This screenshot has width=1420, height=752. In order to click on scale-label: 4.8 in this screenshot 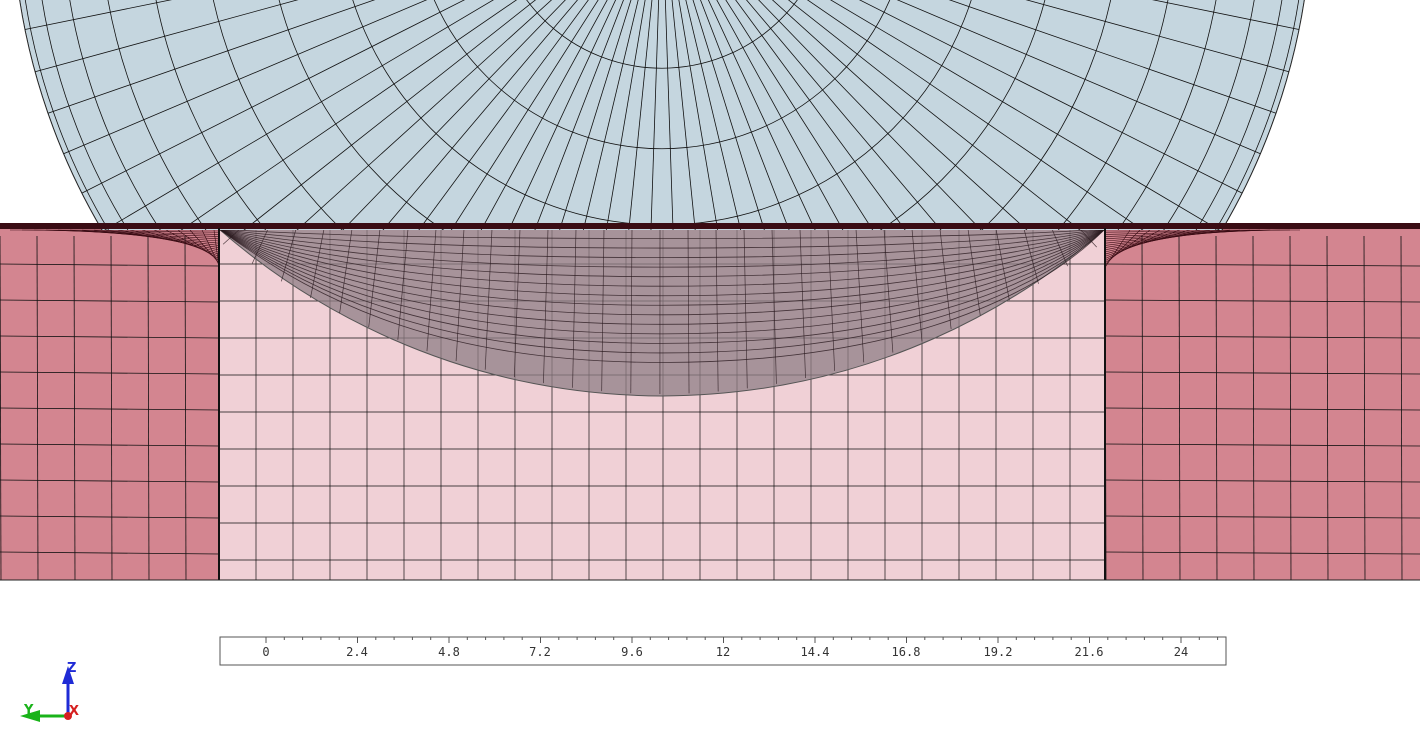, I will do `click(449, 652)`.